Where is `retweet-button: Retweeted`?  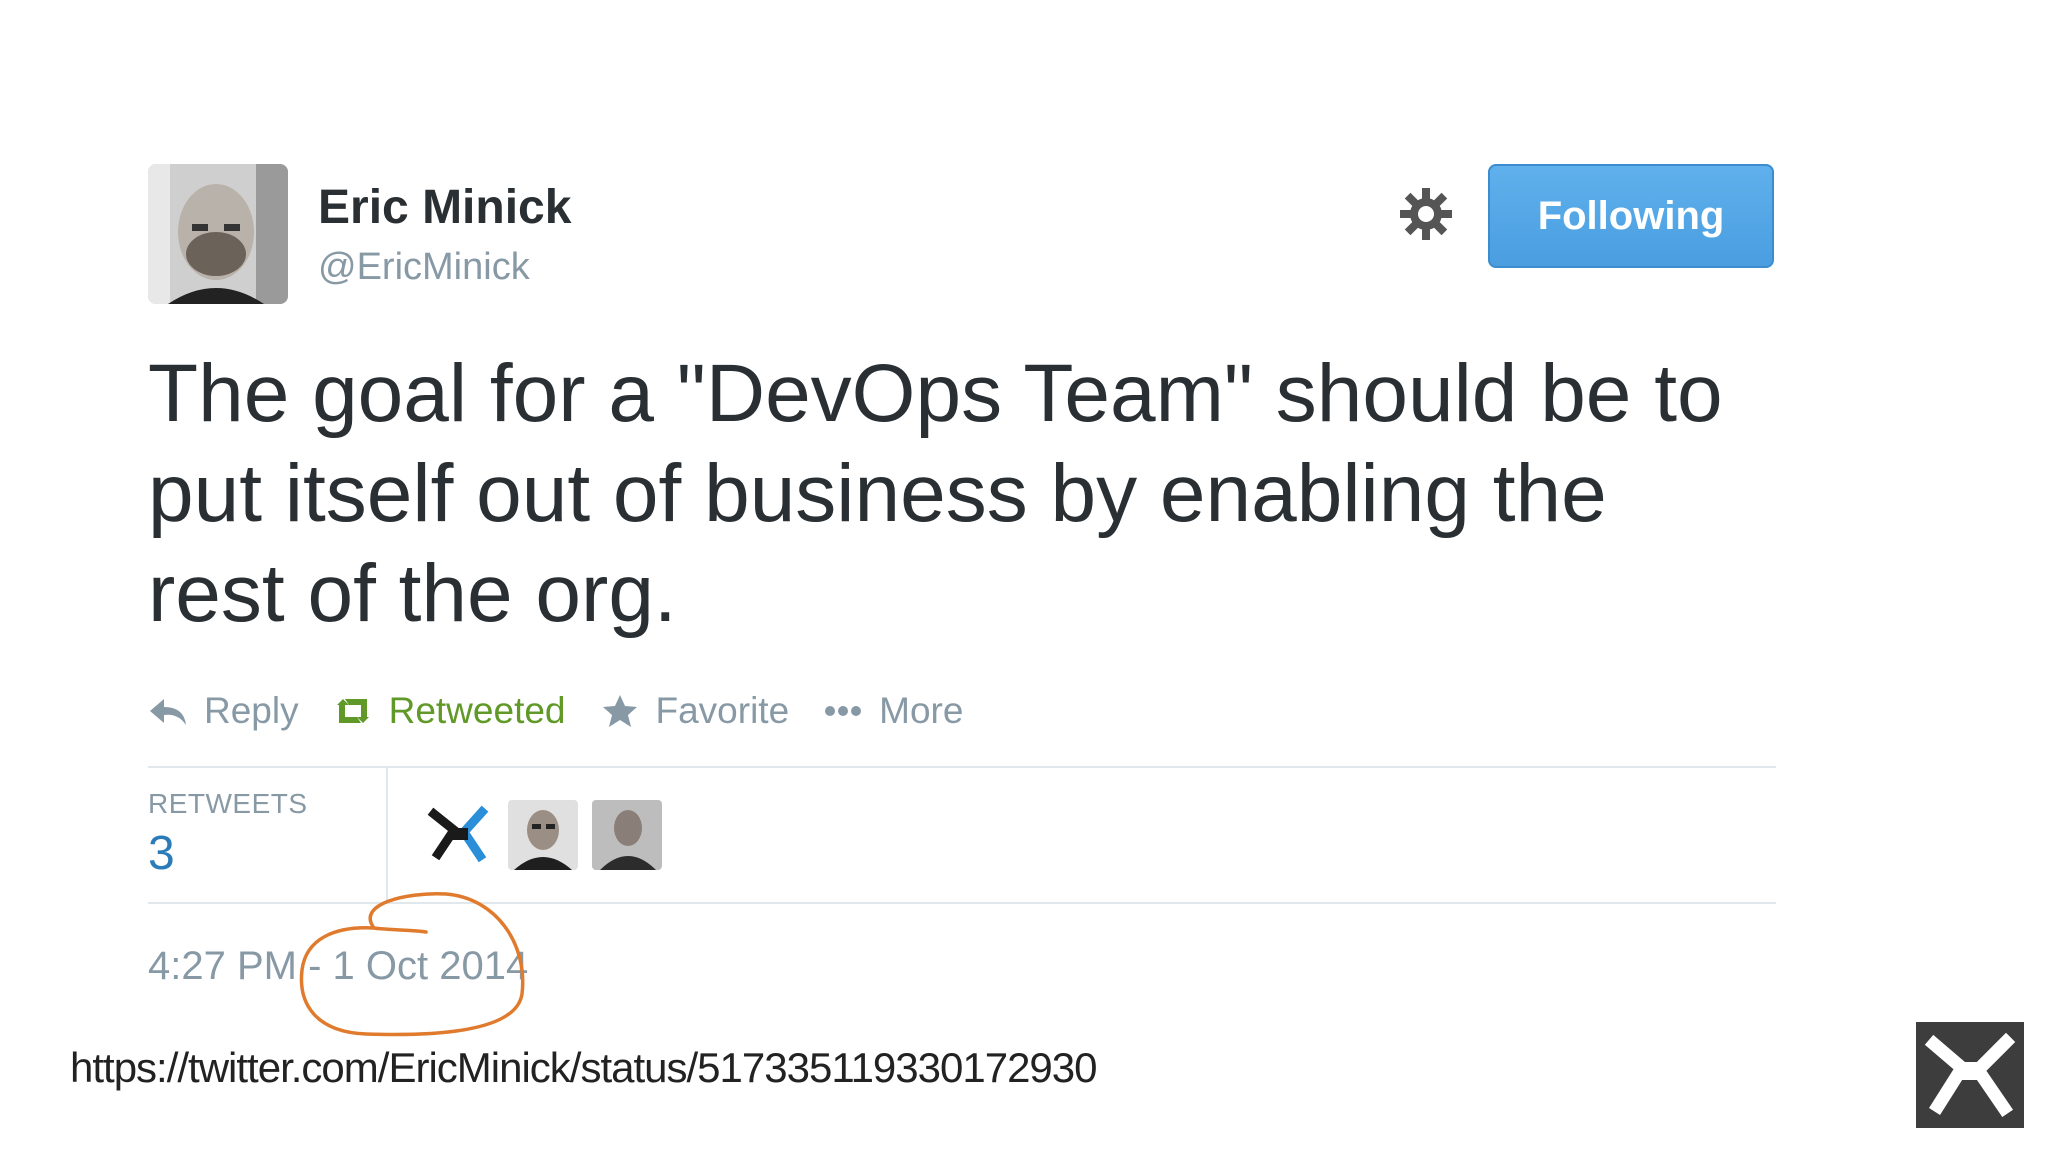
retweet-button: Retweeted is located at coordinates (449, 711).